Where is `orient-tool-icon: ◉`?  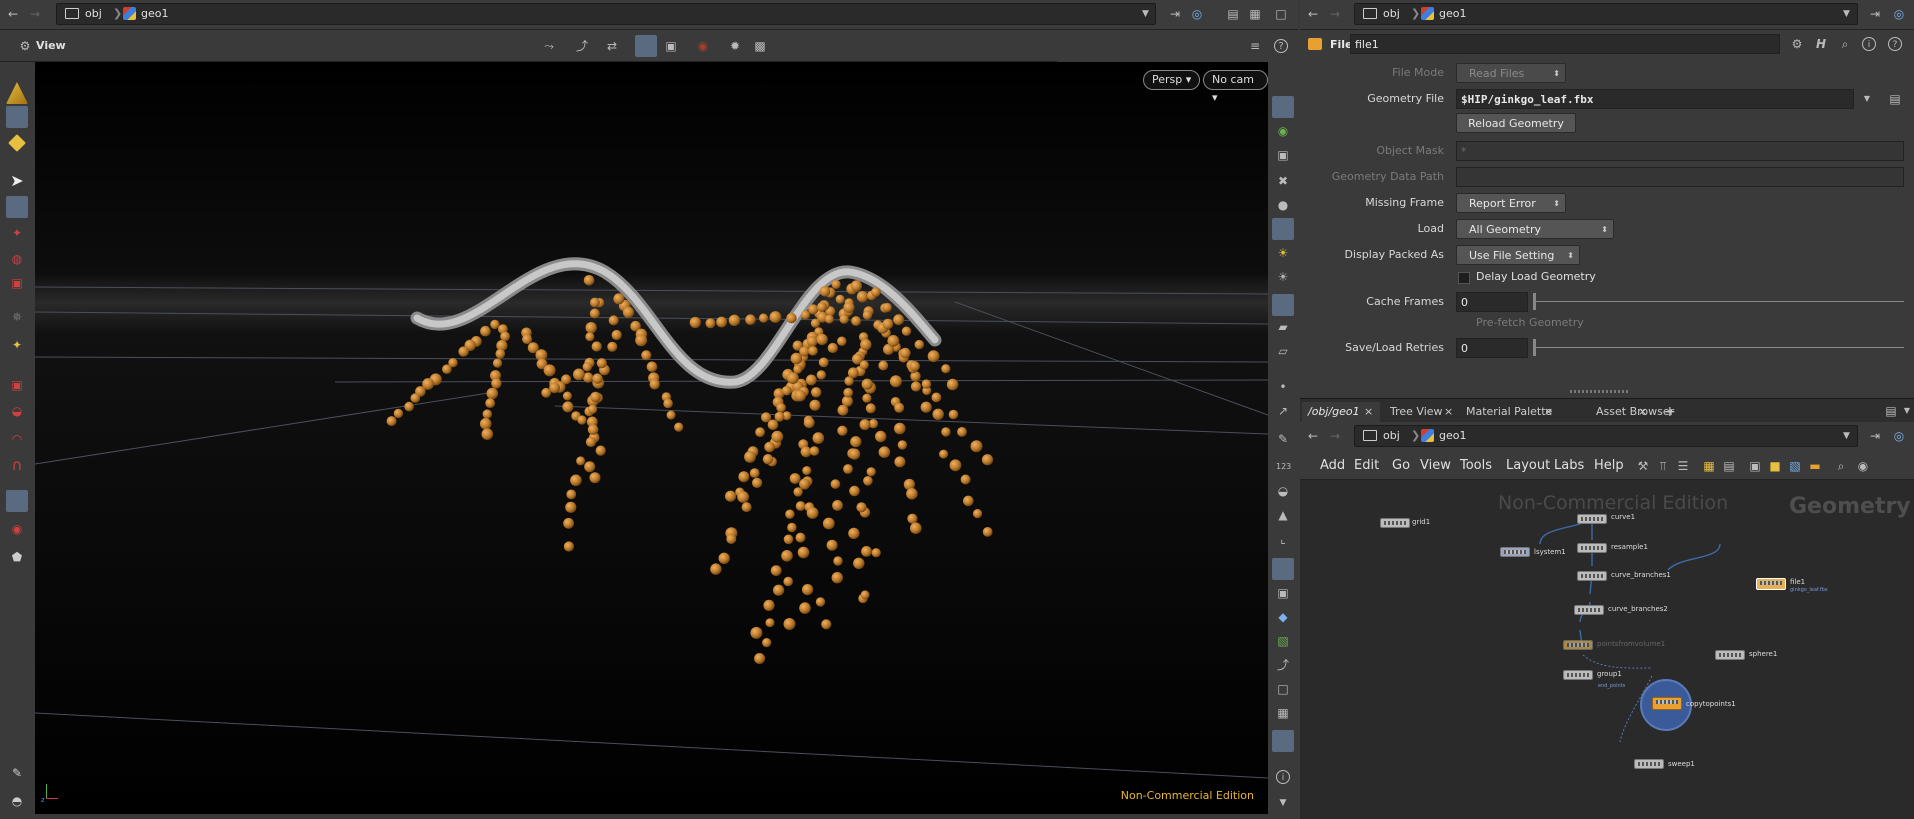
orient-tool-icon: ◉ is located at coordinates (17, 529).